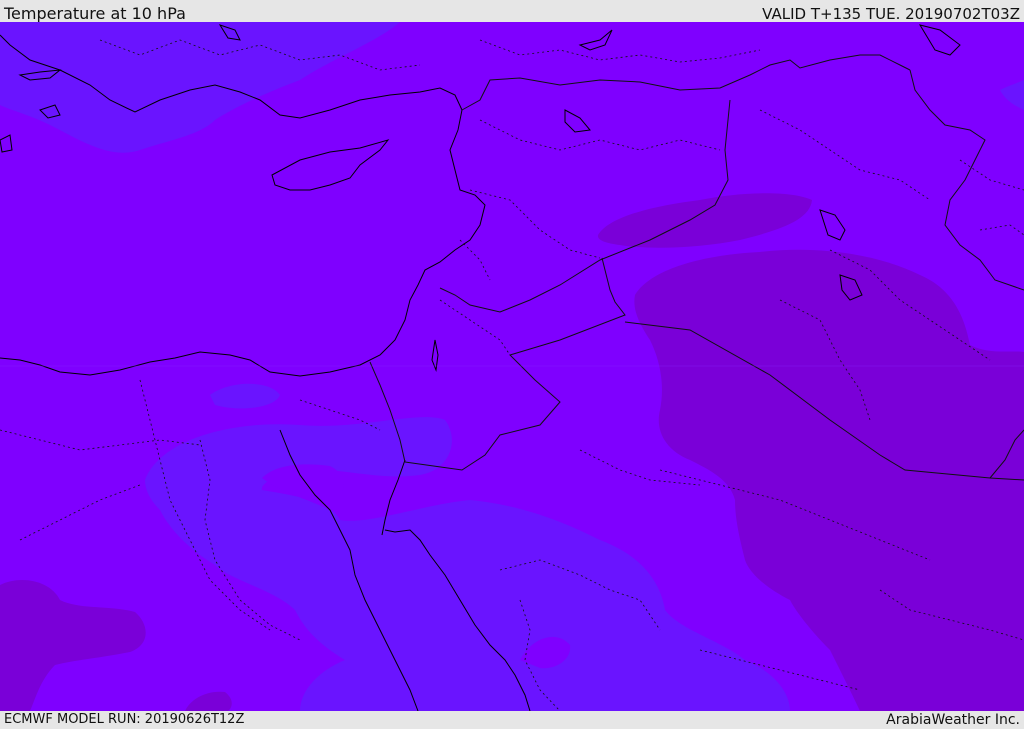  What do you see at coordinates (953, 720) in the screenshot?
I see `credit-label: ArabiaWeather Inc.` at bounding box center [953, 720].